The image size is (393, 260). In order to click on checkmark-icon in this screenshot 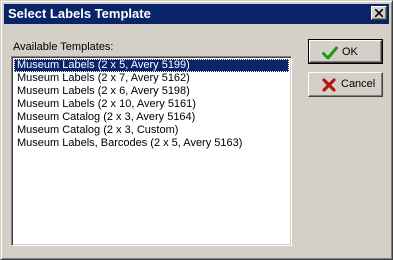, I will do `click(330, 53)`.